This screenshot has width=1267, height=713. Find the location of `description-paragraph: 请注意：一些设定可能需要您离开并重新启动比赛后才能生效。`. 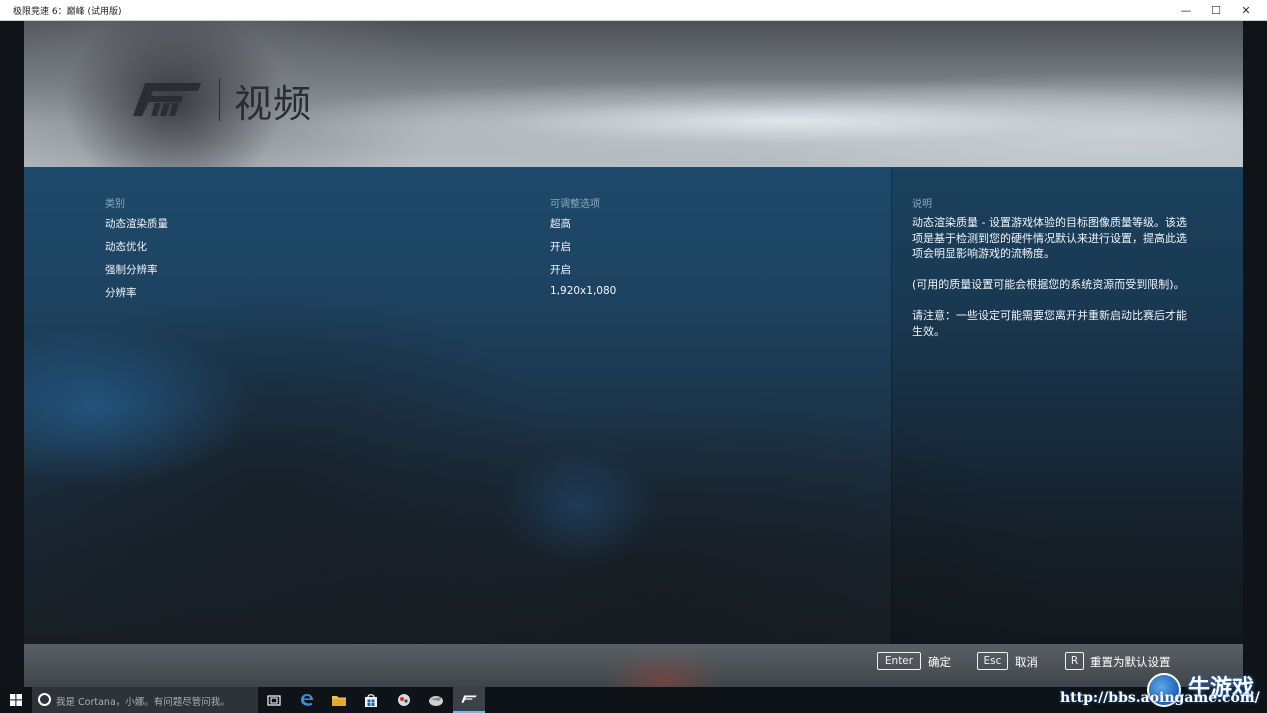

description-paragraph: 请注意：一些设定可能需要您离开并重新启动比赛后才能生效。 is located at coordinates (1049, 323).